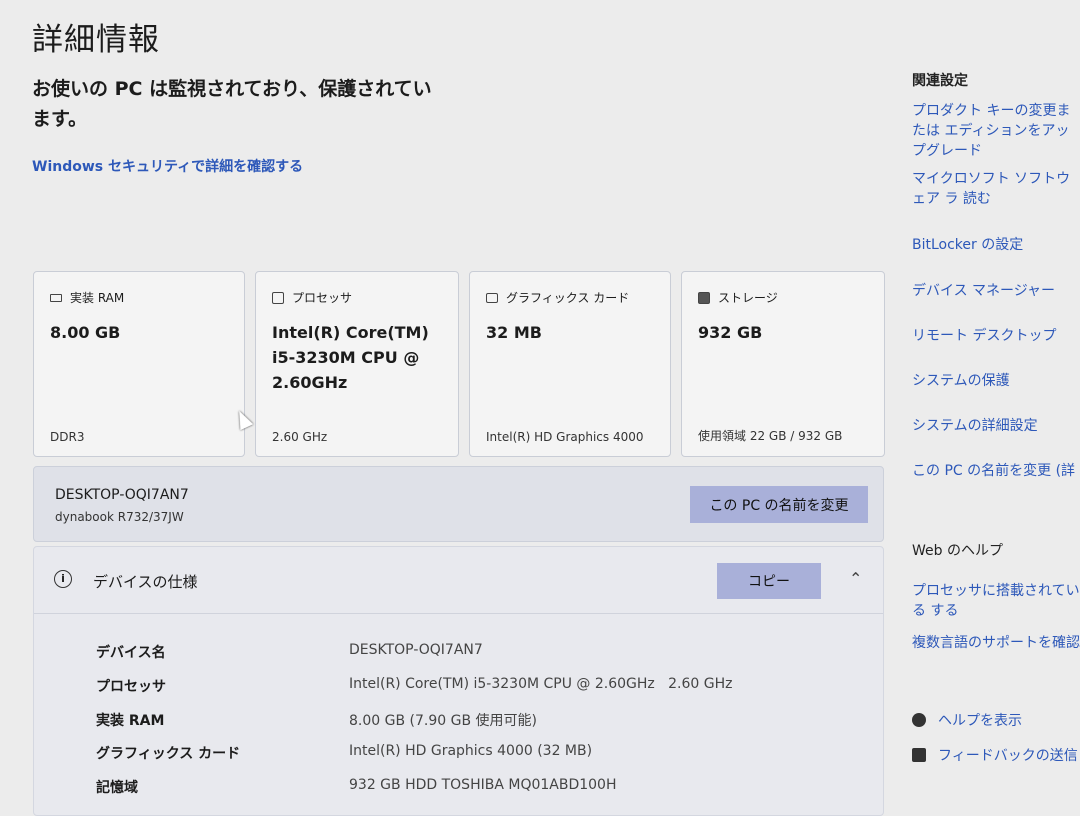 The width and height of the screenshot is (1080, 816). What do you see at coordinates (63, 579) in the screenshot?
I see `info-icon: i` at bounding box center [63, 579].